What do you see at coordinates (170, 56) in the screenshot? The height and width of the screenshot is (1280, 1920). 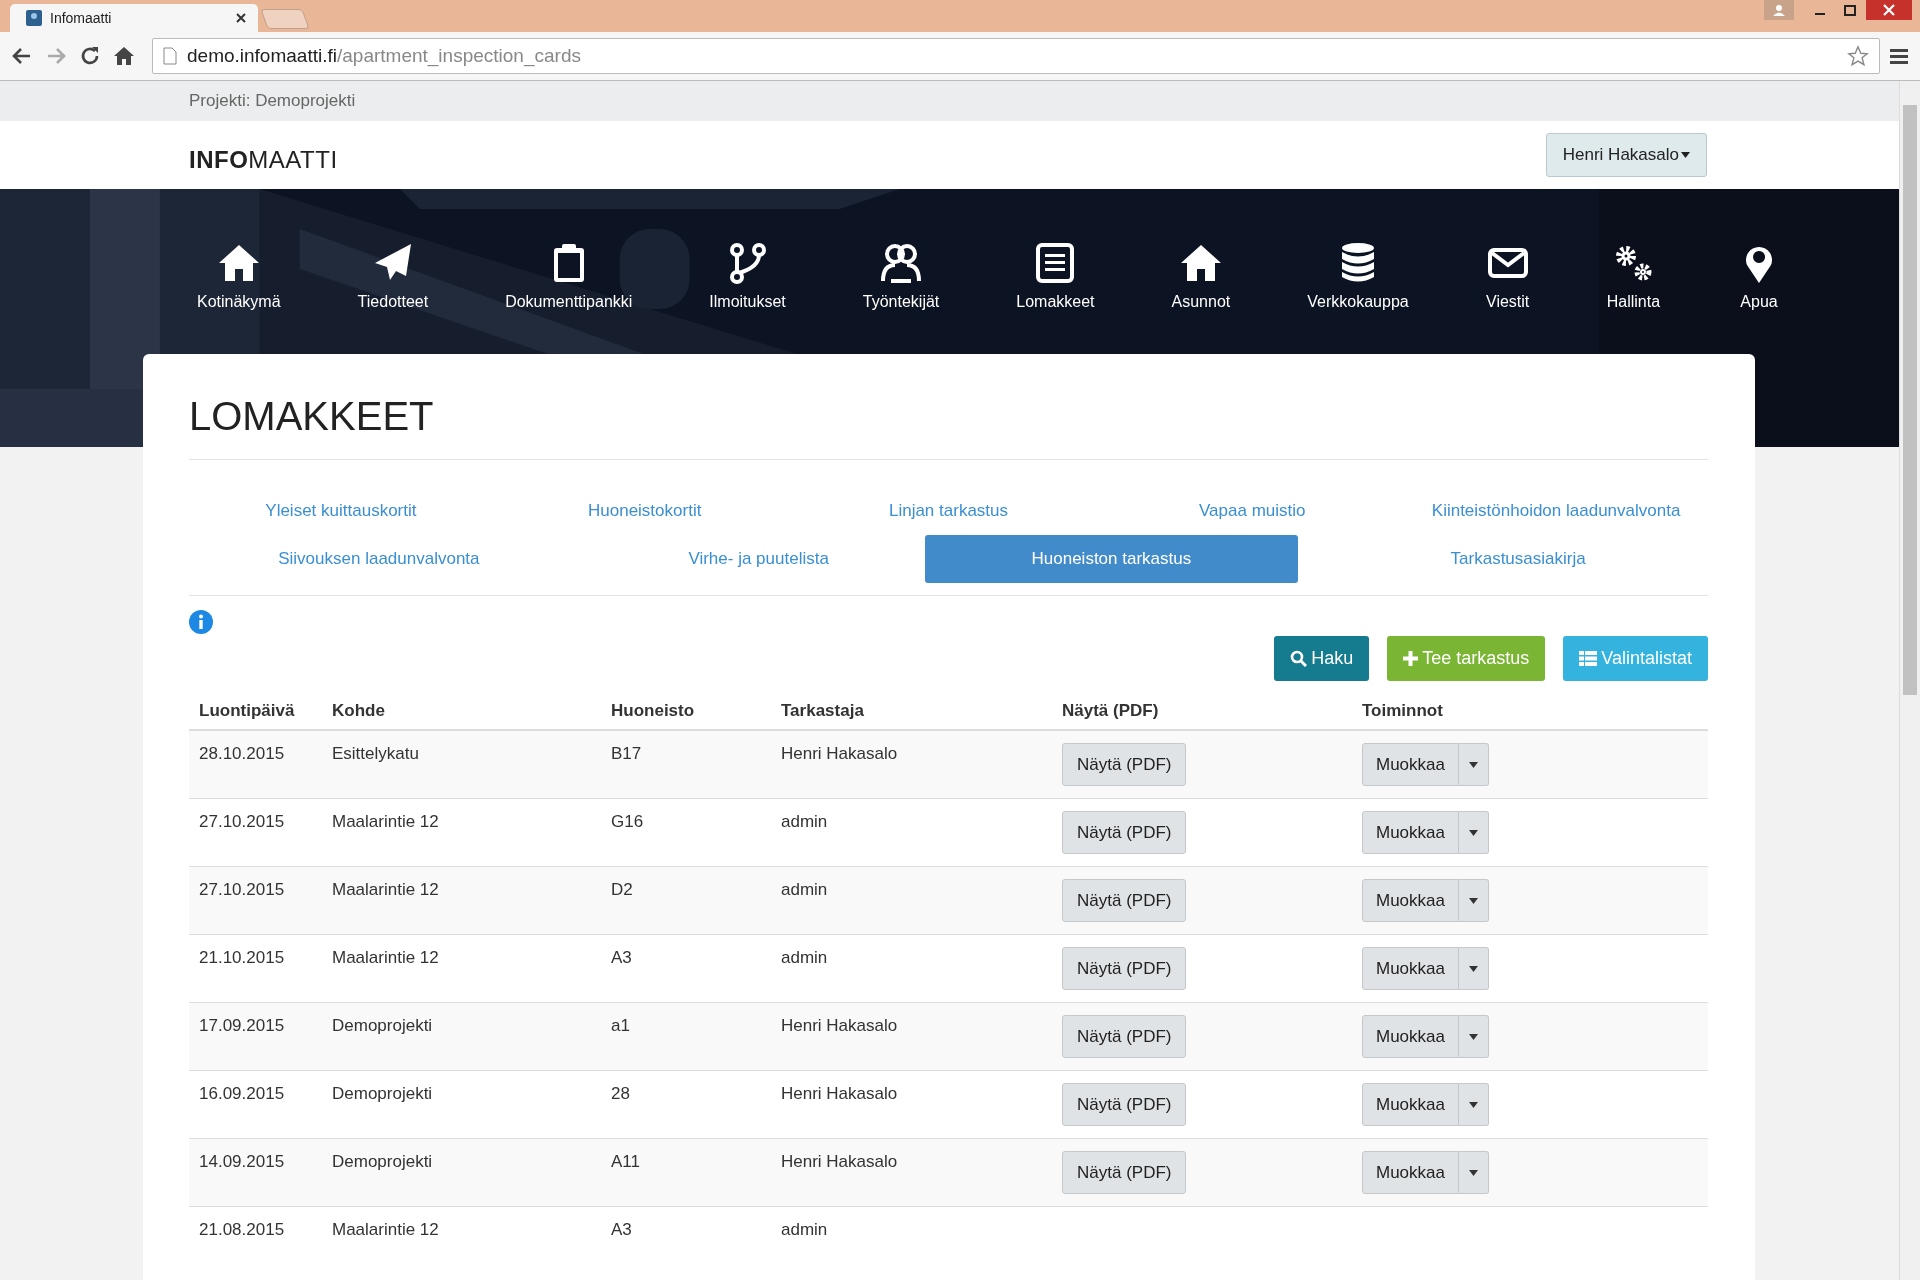 I see `page-icon` at bounding box center [170, 56].